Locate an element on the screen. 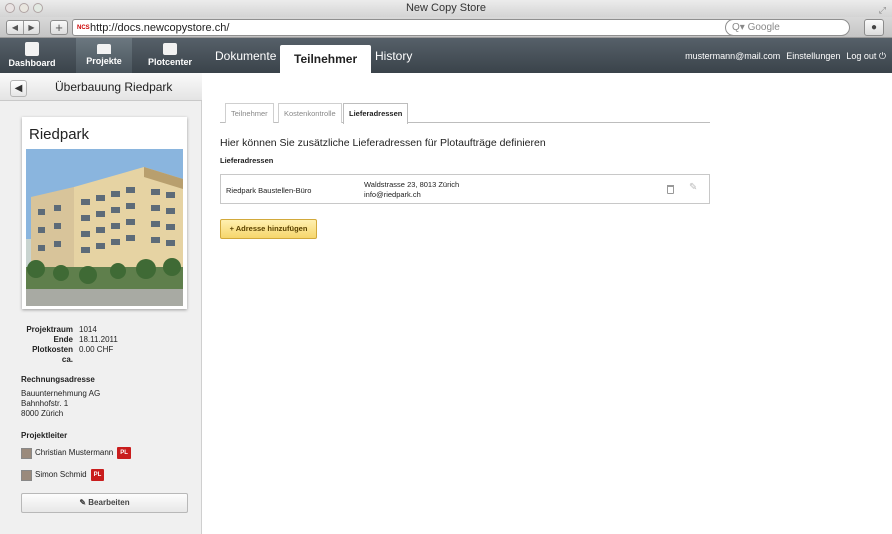 The height and width of the screenshot is (534, 892). sidebar-header: ◀ Überbauung Riedpark is located at coordinates (101, 87).